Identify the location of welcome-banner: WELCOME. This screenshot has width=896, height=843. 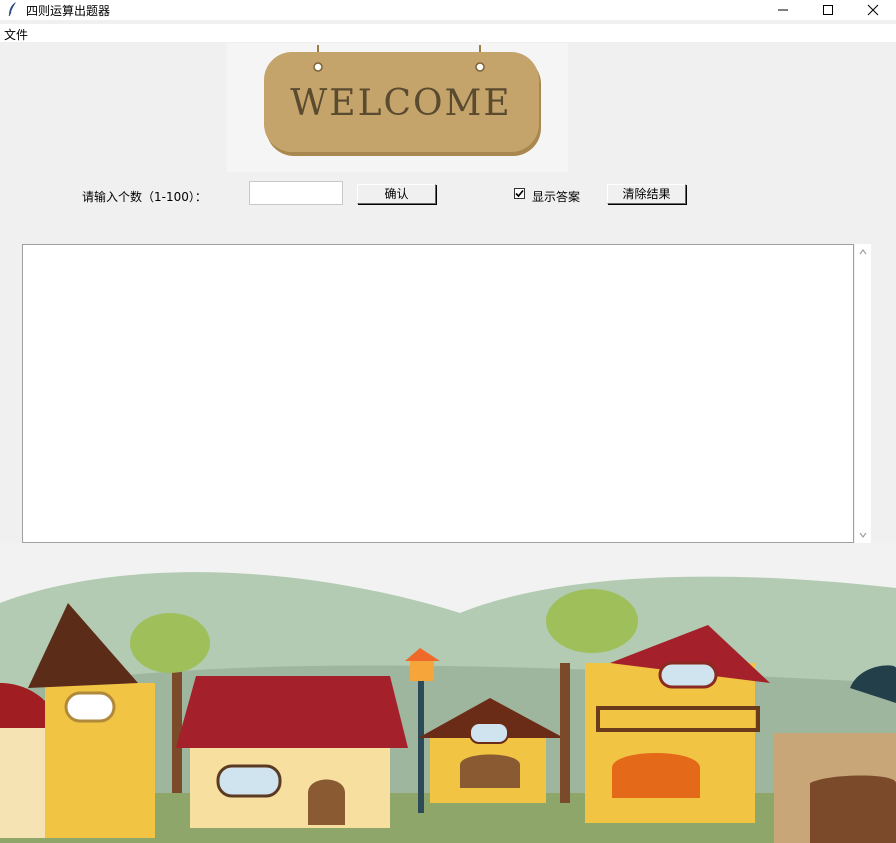
(397, 107).